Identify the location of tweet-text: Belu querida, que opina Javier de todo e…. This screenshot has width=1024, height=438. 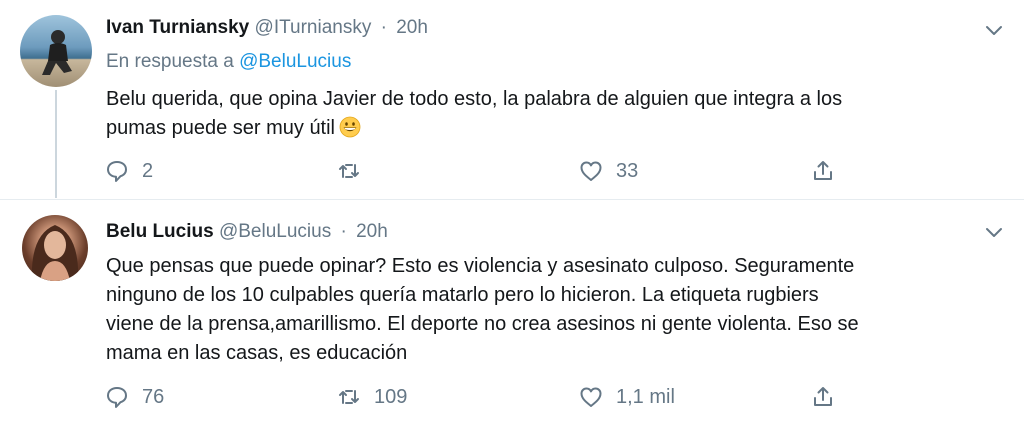
(551, 114).